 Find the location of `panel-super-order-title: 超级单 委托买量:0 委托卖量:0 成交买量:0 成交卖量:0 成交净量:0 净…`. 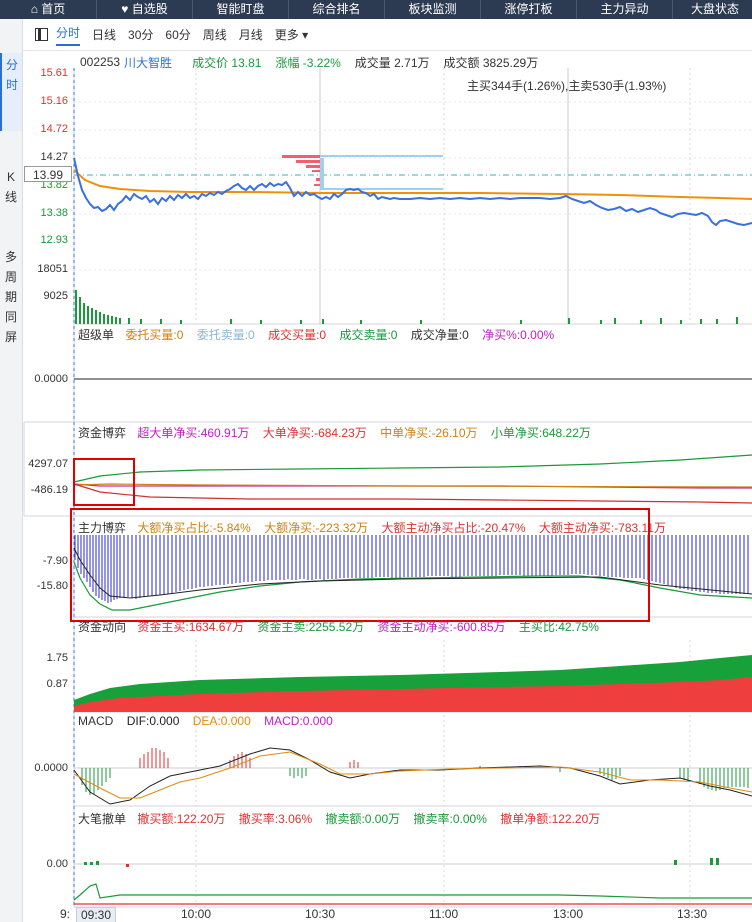

panel-super-order-title: 超级单 委托买量:0 委托卖量:0 成交买量:0 成交卖量:0 成交净量:0 净… is located at coordinates (316, 335).